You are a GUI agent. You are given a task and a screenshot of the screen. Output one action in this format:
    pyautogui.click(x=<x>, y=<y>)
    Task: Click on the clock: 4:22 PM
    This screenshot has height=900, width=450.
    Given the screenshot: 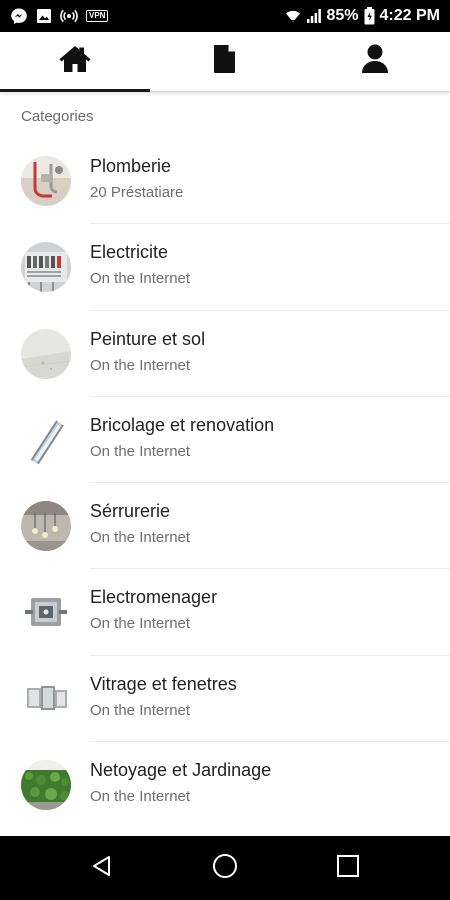 What is the action you would take?
    pyautogui.click(x=409, y=15)
    